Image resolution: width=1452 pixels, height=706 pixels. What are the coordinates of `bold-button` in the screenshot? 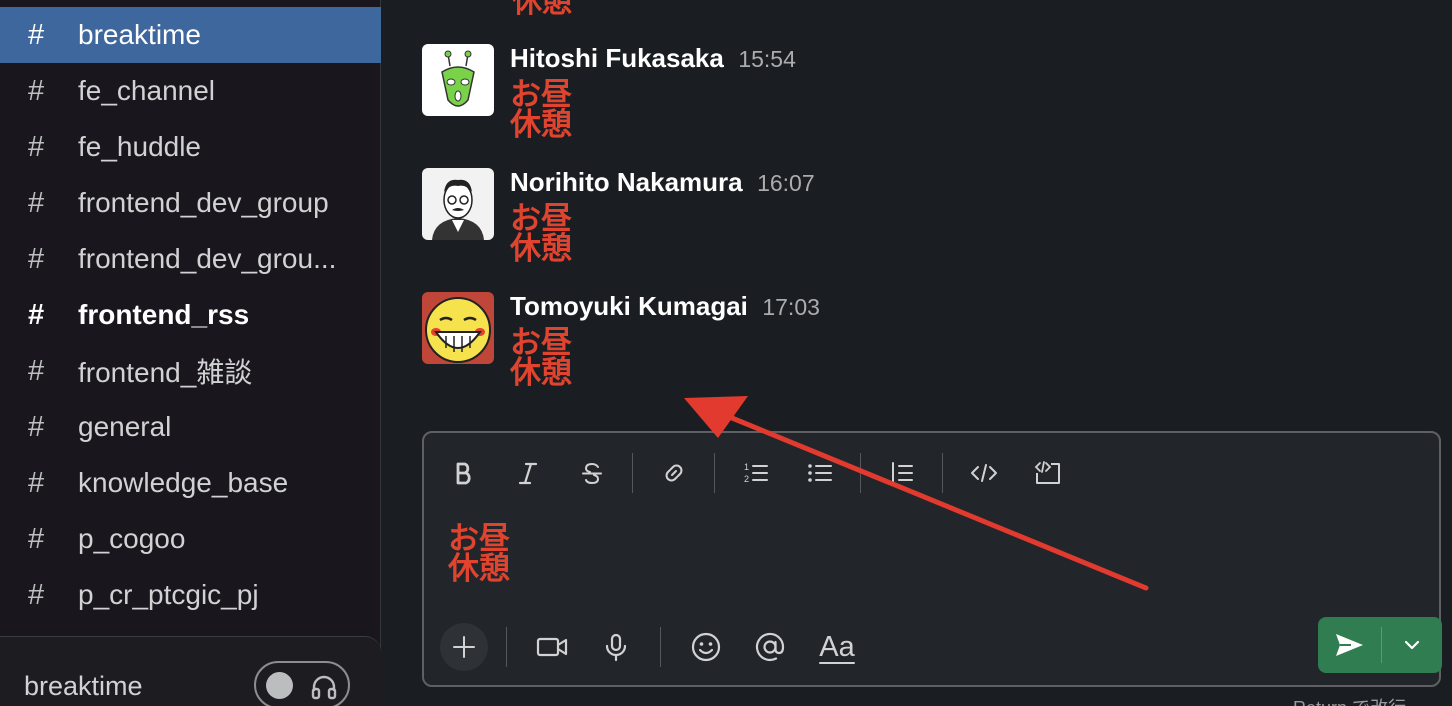 It's located at (464, 473).